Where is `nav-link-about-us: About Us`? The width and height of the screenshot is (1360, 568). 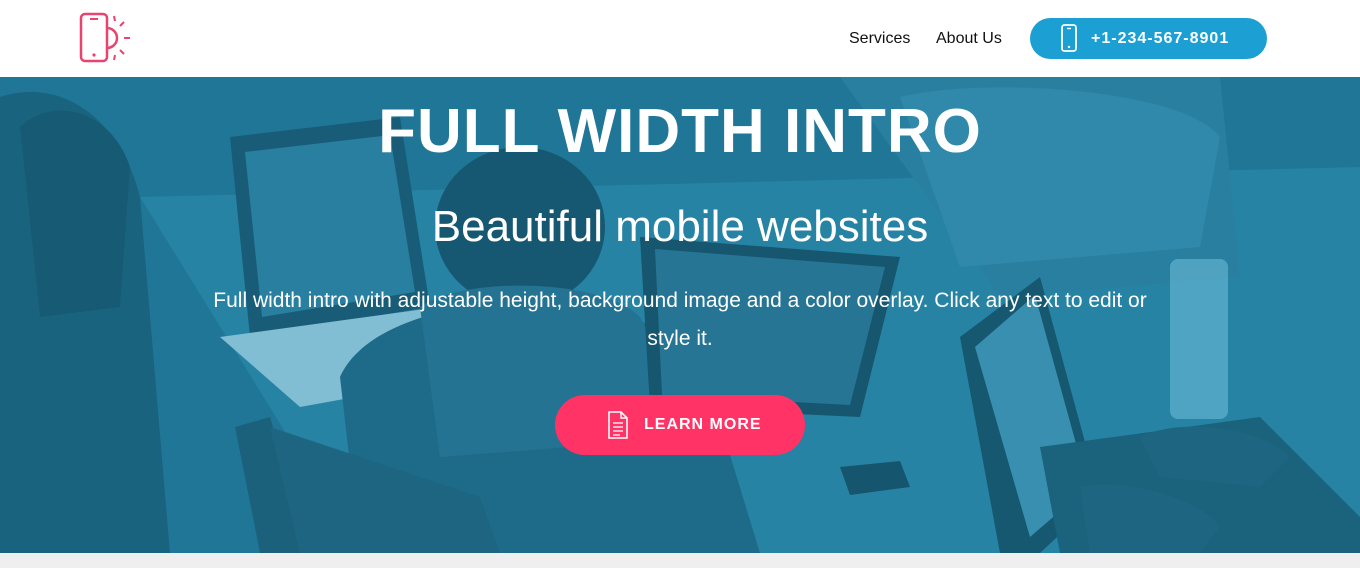 nav-link-about-us: About Us is located at coordinates (969, 39).